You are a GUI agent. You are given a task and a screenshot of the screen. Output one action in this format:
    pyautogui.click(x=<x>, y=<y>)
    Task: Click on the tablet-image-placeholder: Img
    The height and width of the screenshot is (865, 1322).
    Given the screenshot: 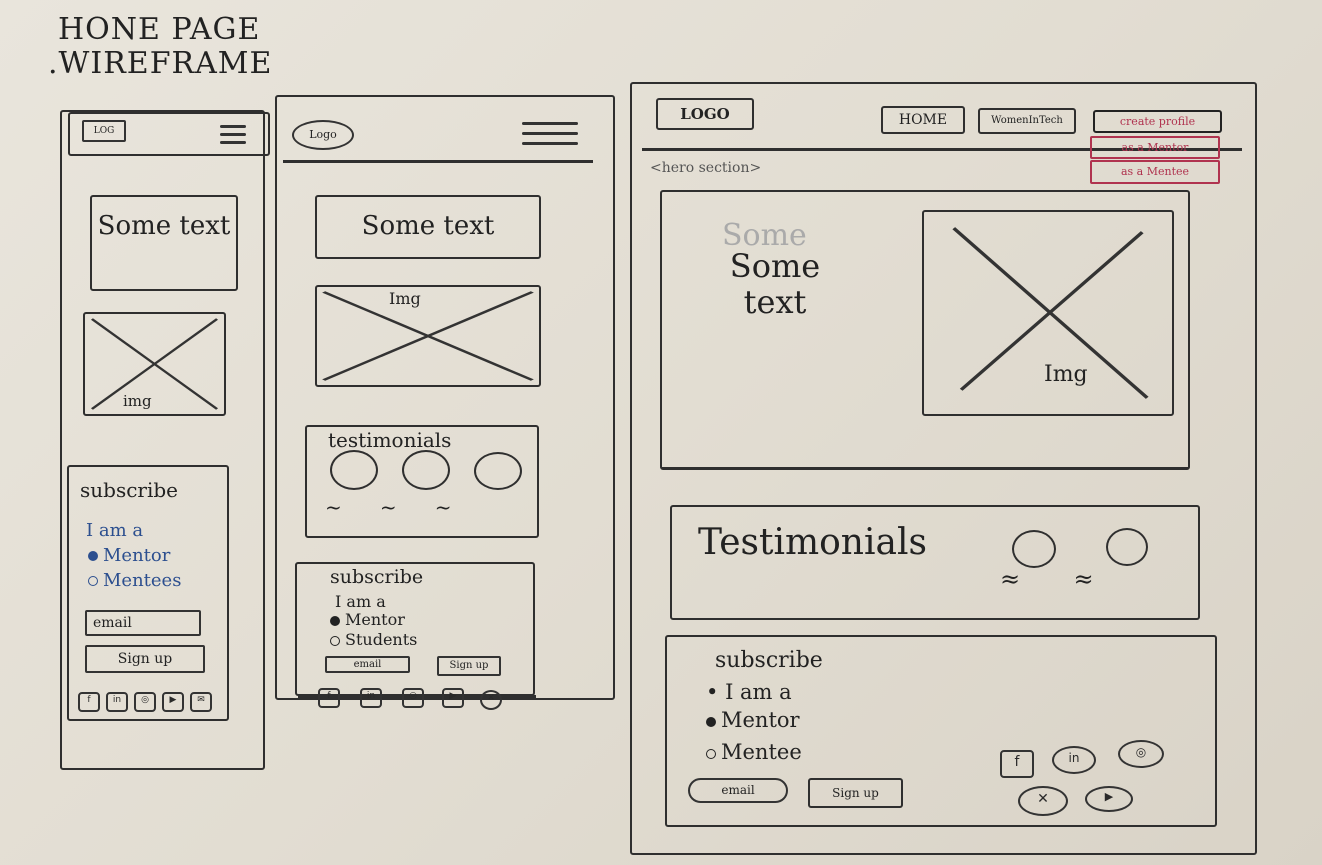 What is the action you would take?
    pyautogui.click(x=428, y=336)
    